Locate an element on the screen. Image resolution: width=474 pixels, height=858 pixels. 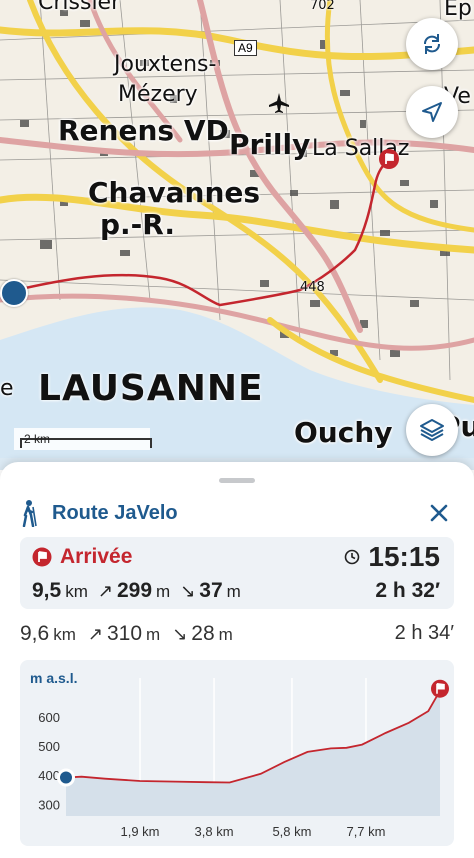
y-tick-label: 600 is located at coordinates (49, 717).